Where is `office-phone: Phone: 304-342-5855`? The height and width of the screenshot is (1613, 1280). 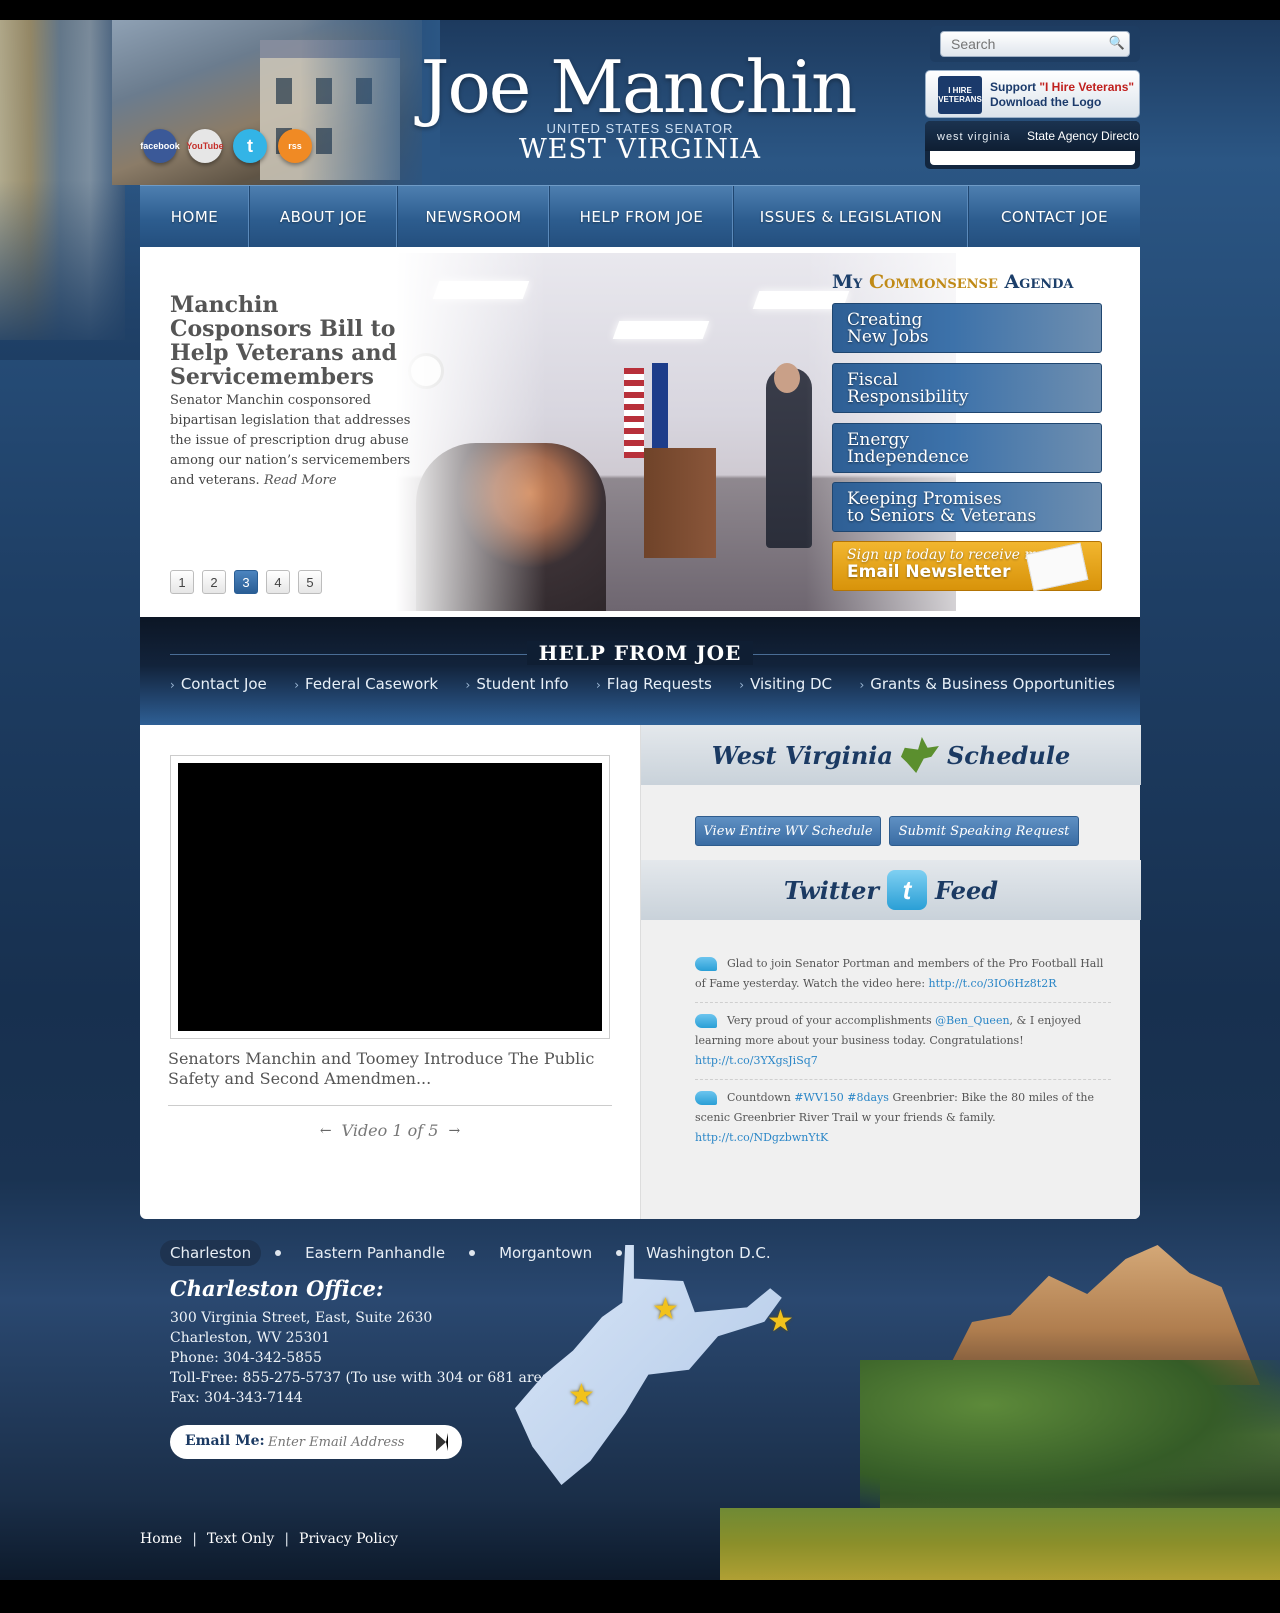 office-phone: Phone: 304-342-5855 is located at coordinates (246, 1358).